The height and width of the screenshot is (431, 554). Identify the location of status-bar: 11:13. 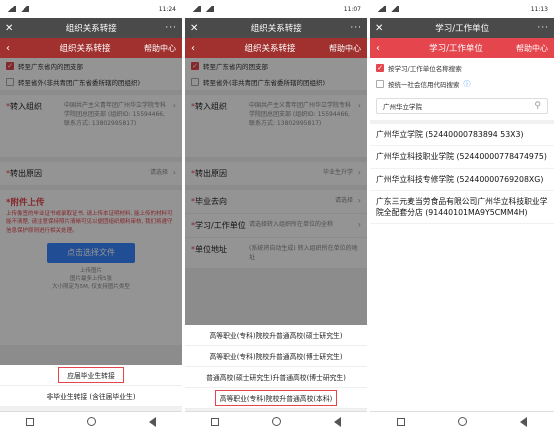
(462, 9).